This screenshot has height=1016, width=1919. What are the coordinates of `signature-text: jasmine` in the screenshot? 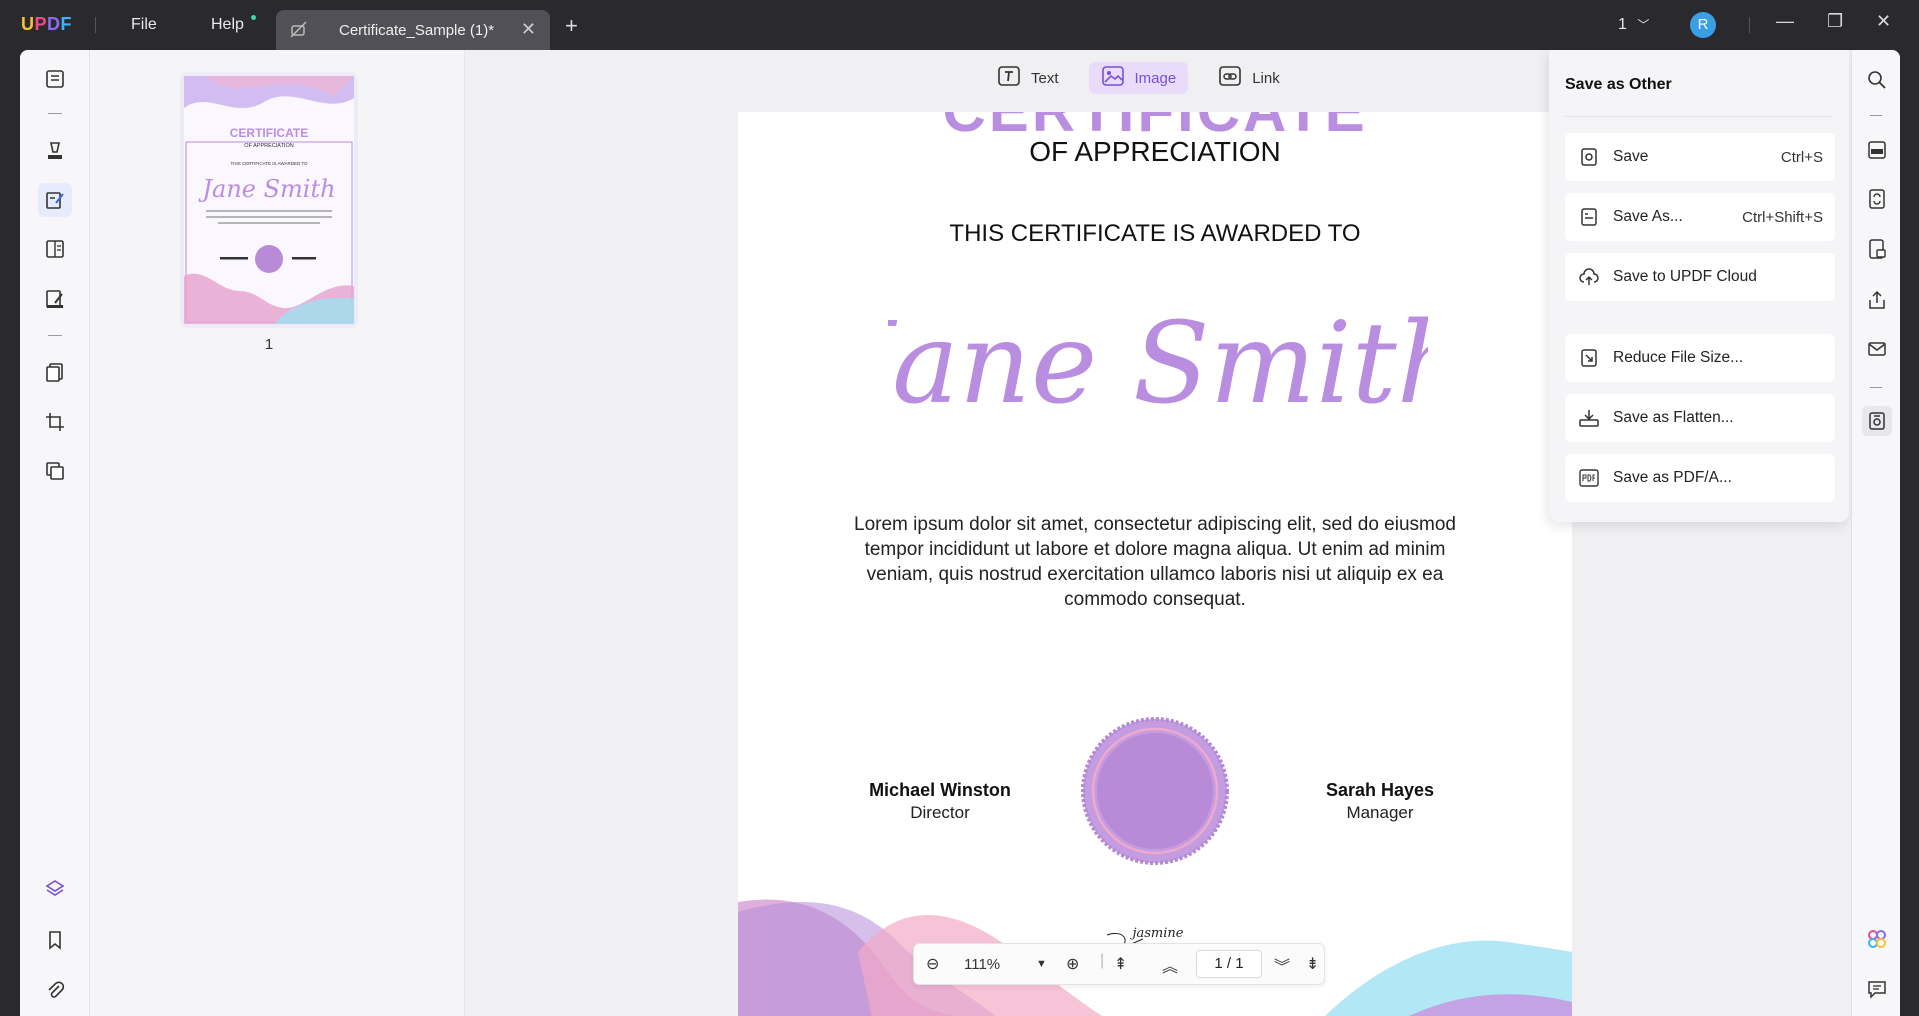 It's located at (1156, 933).